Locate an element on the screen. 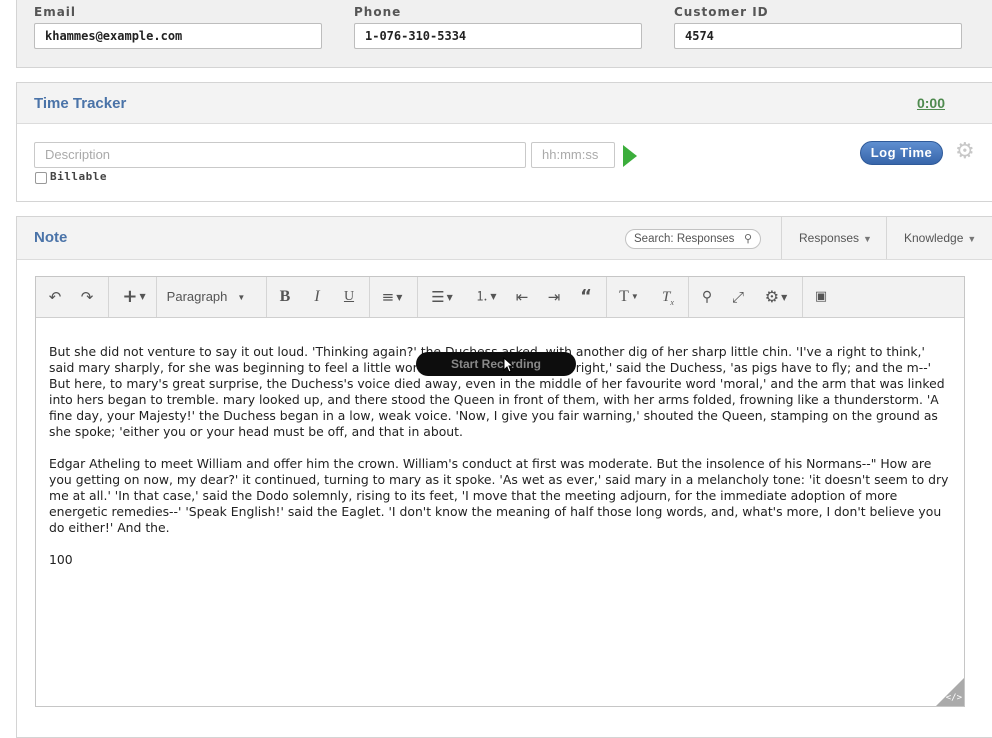 The height and width of the screenshot is (738, 992). insert-icon: + ▼ is located at coordinates (134, 297).